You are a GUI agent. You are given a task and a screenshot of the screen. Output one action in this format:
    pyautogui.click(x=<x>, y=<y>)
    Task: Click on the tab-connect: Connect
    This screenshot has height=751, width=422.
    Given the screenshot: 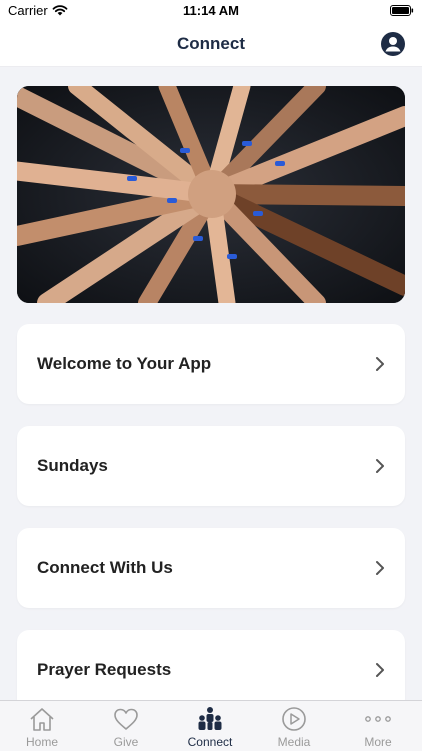 What is the action you would take?
    pyautogui.click(x=210, y=726)
    